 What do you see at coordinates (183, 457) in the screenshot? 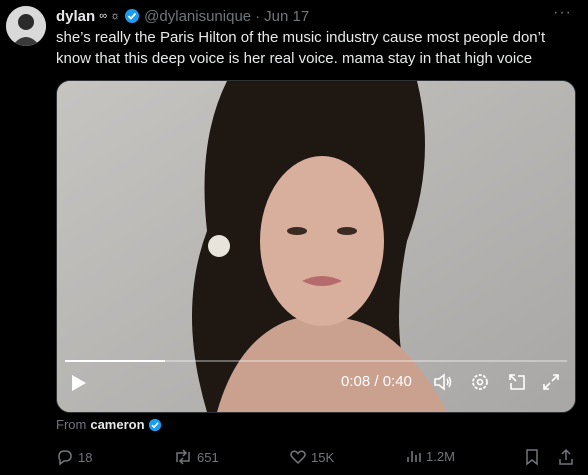
I see `repost-icon` at bounding box center [183, 457].